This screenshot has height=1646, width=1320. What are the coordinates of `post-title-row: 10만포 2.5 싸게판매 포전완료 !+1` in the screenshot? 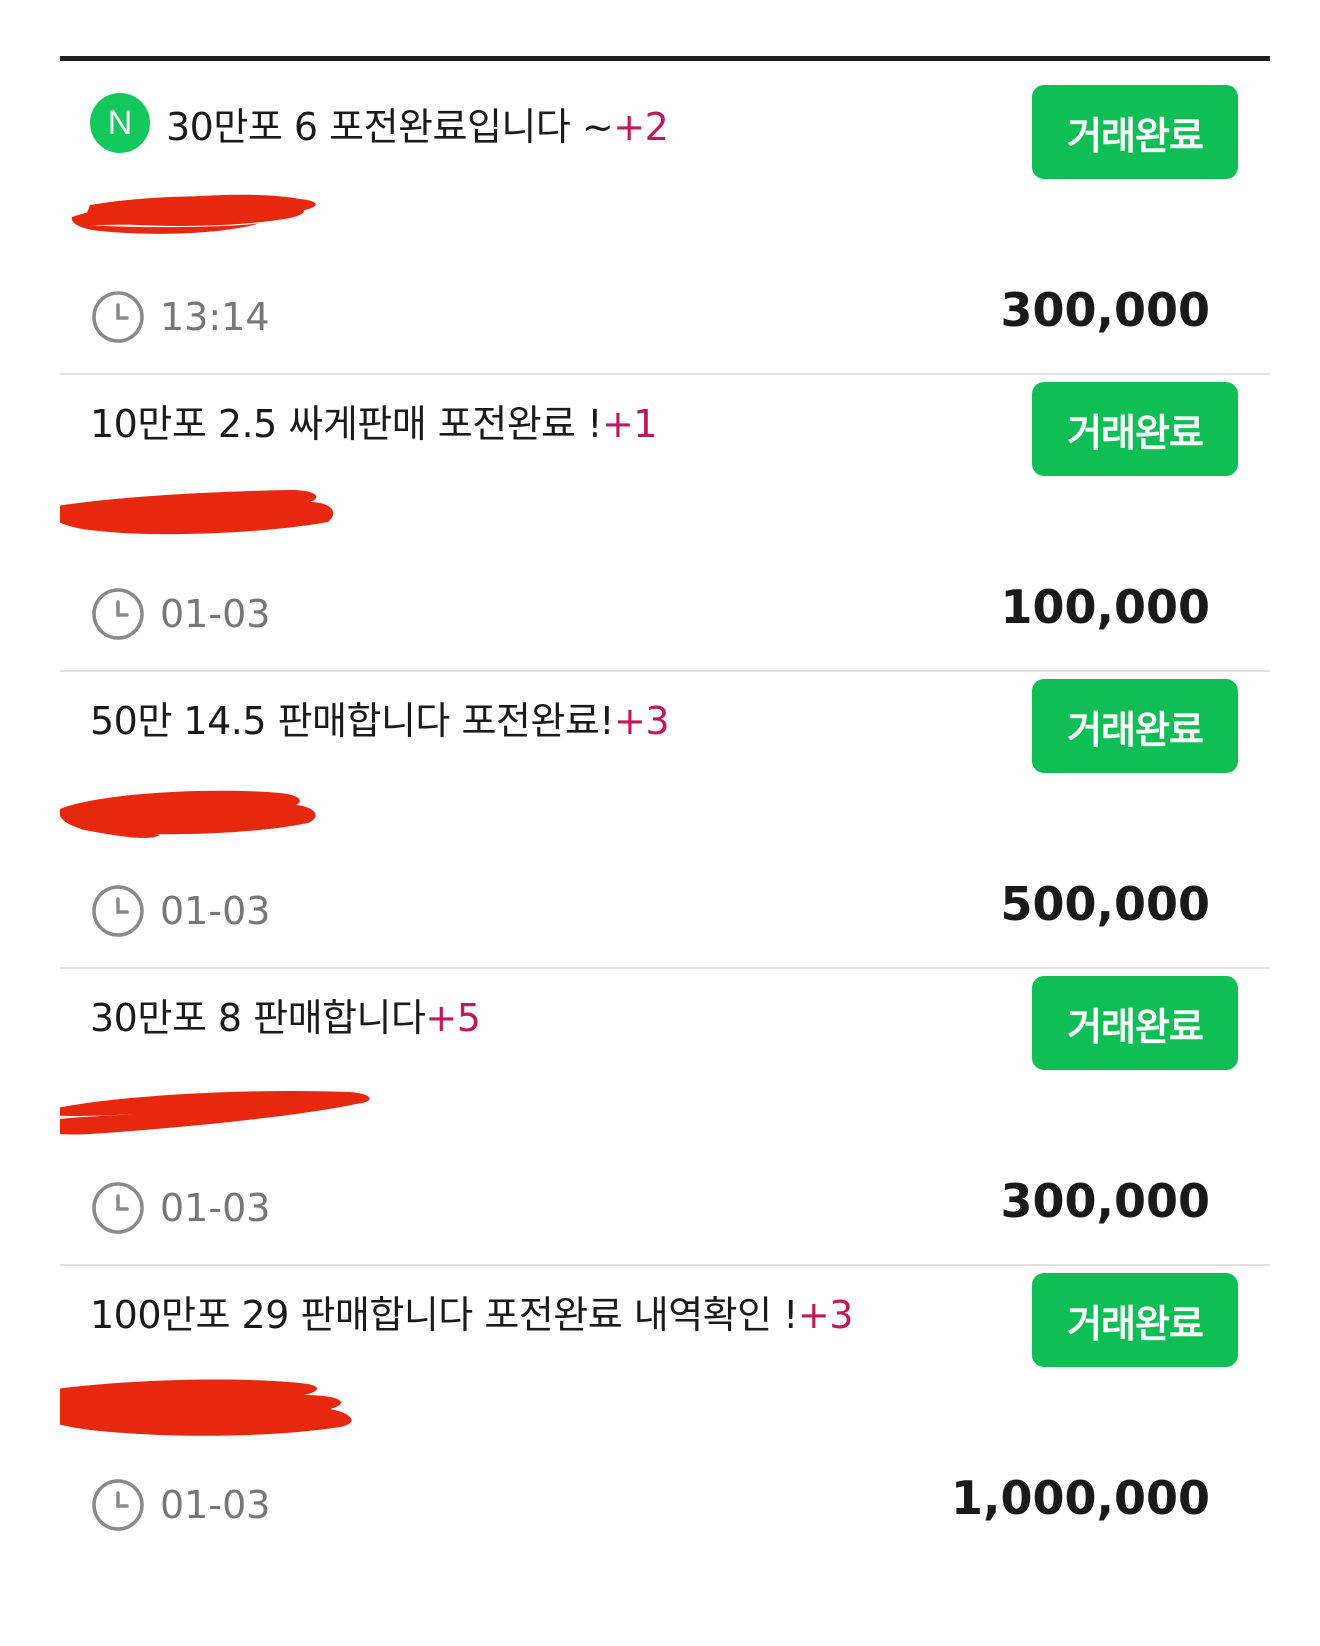 It's located at (373, 420).